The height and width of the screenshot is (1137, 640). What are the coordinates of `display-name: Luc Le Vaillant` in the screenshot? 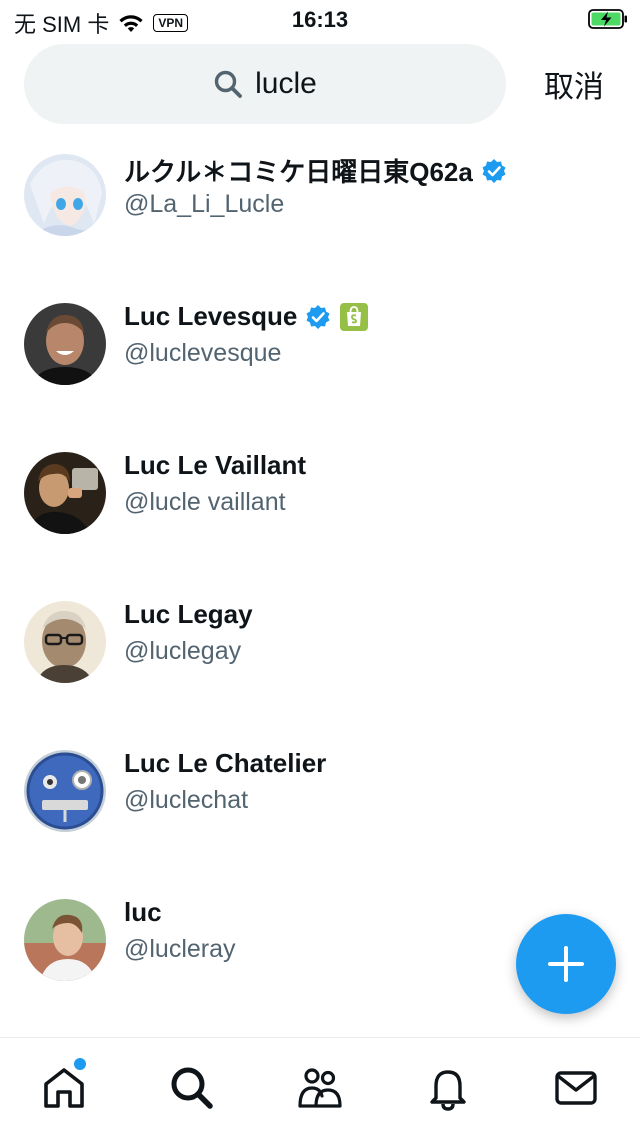 It's located at (215, 465).